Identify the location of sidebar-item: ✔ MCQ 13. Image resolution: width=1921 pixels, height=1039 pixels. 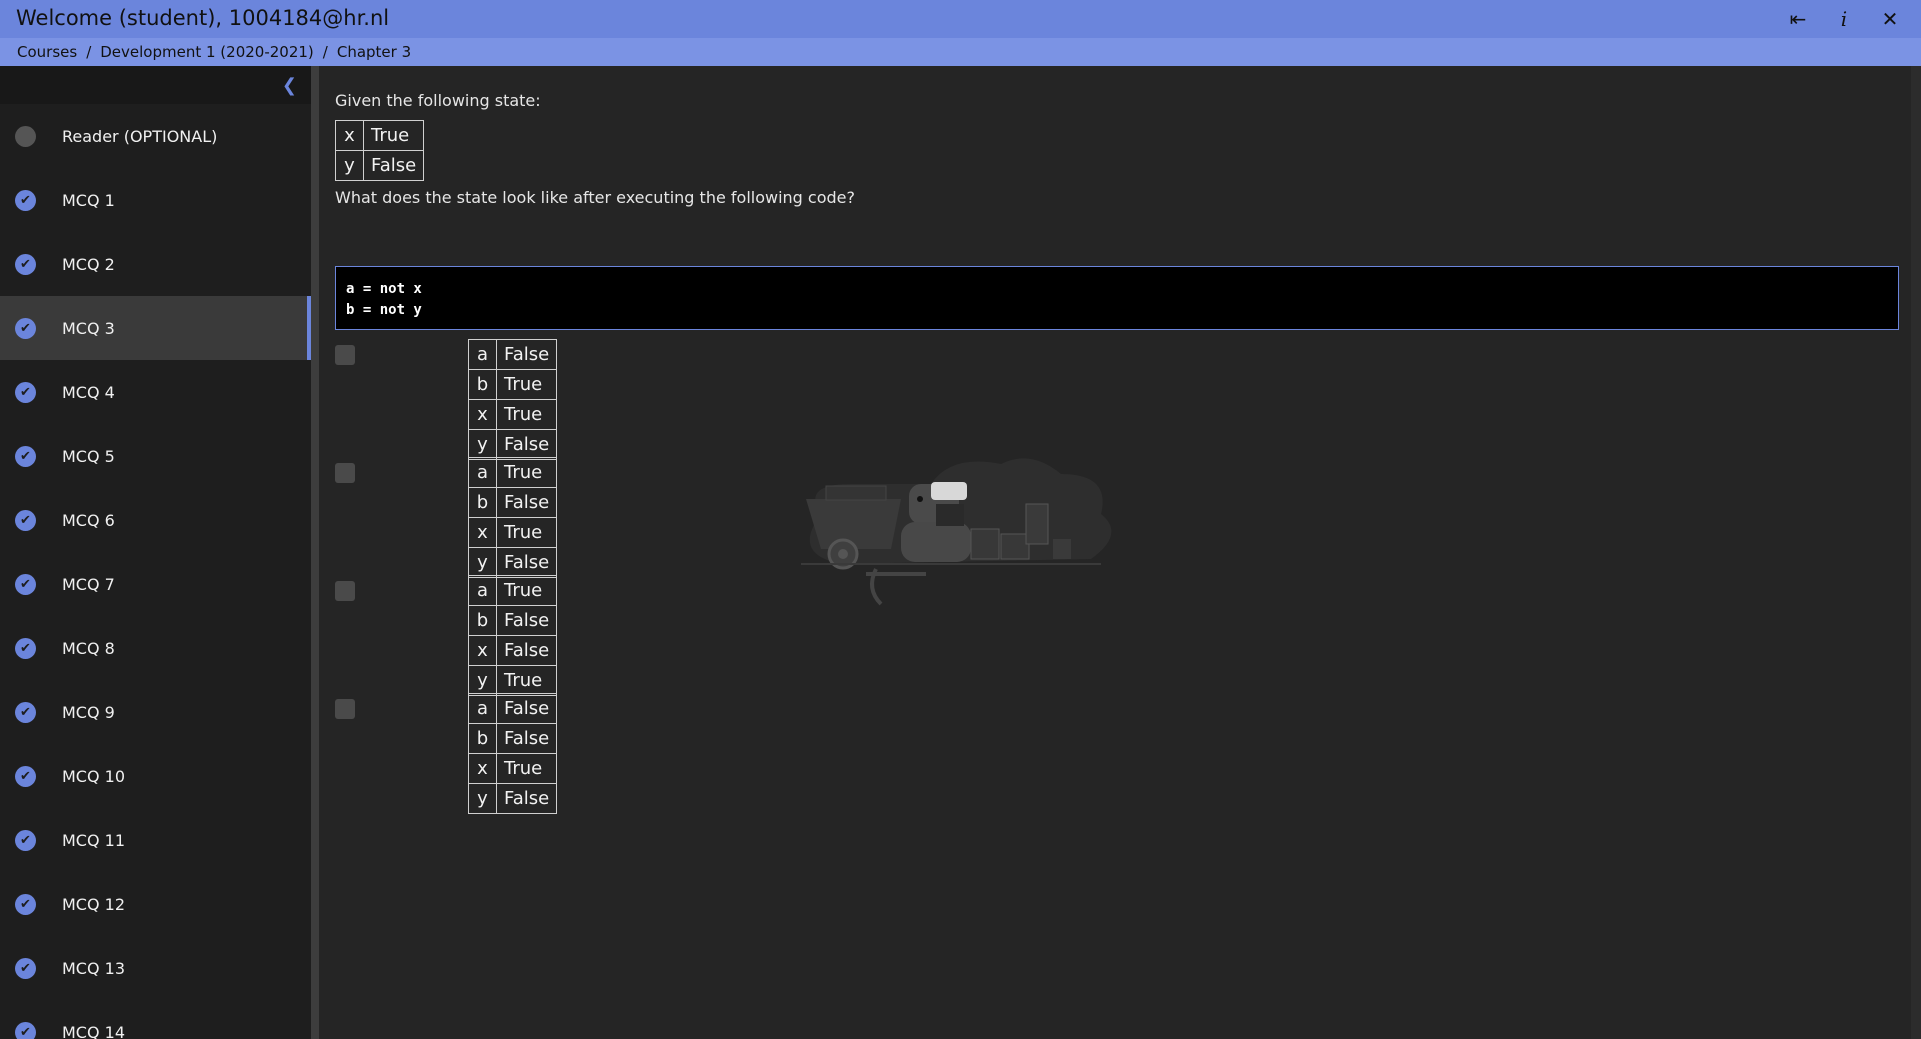
(155, 968).